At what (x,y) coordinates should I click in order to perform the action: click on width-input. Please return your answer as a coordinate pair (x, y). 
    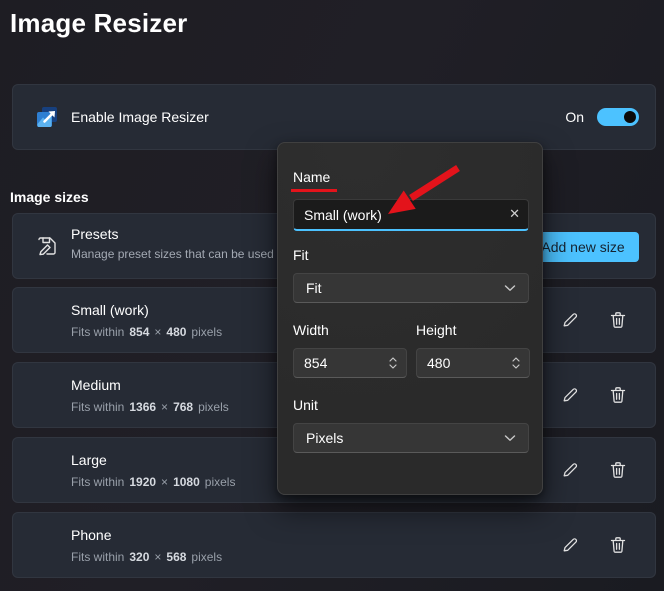
    Looking at the image, I should click on (329, 363).